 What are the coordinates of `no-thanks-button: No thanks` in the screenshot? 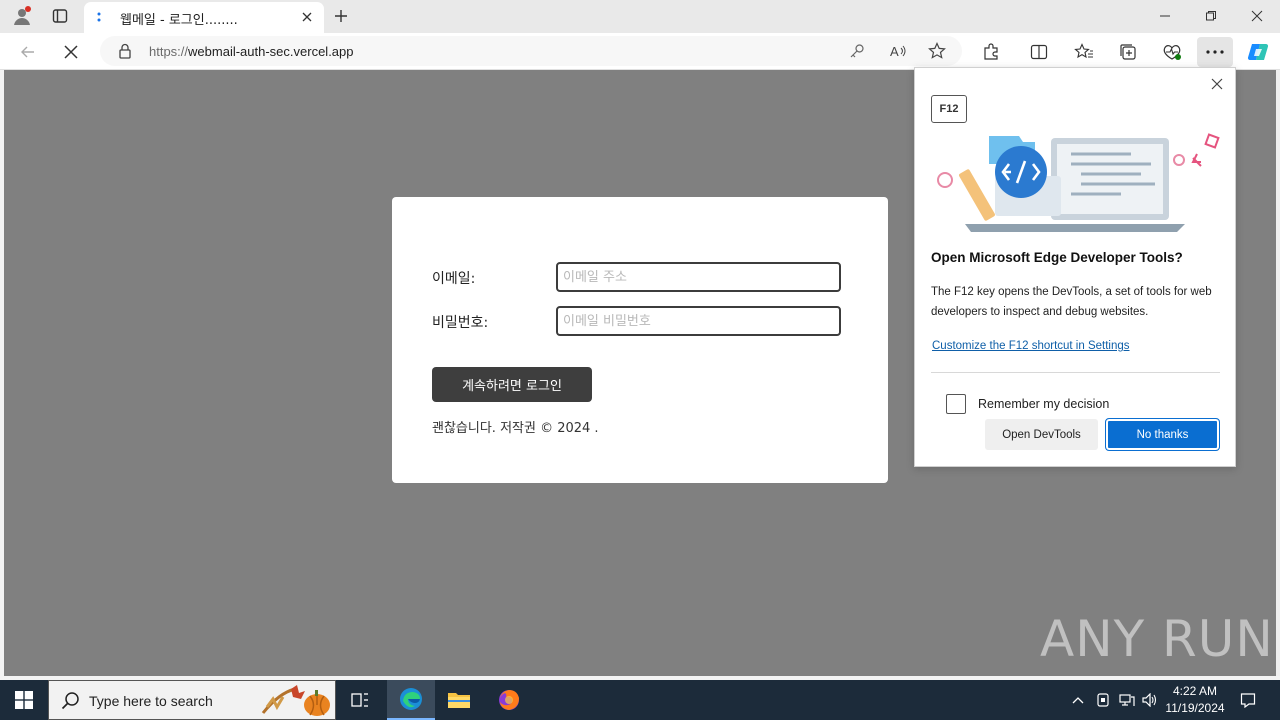 It's located at (1162, 434).